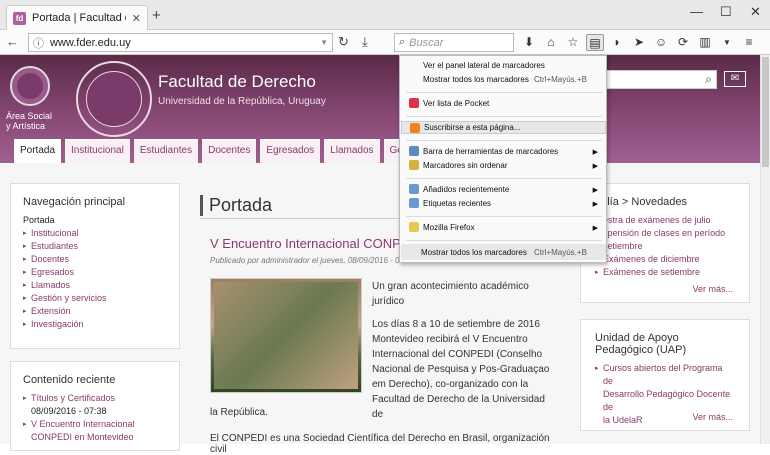 The width and height of the screenshot is (770, 455). I want to click on overflow-icon: ▼, so click(727, 42).